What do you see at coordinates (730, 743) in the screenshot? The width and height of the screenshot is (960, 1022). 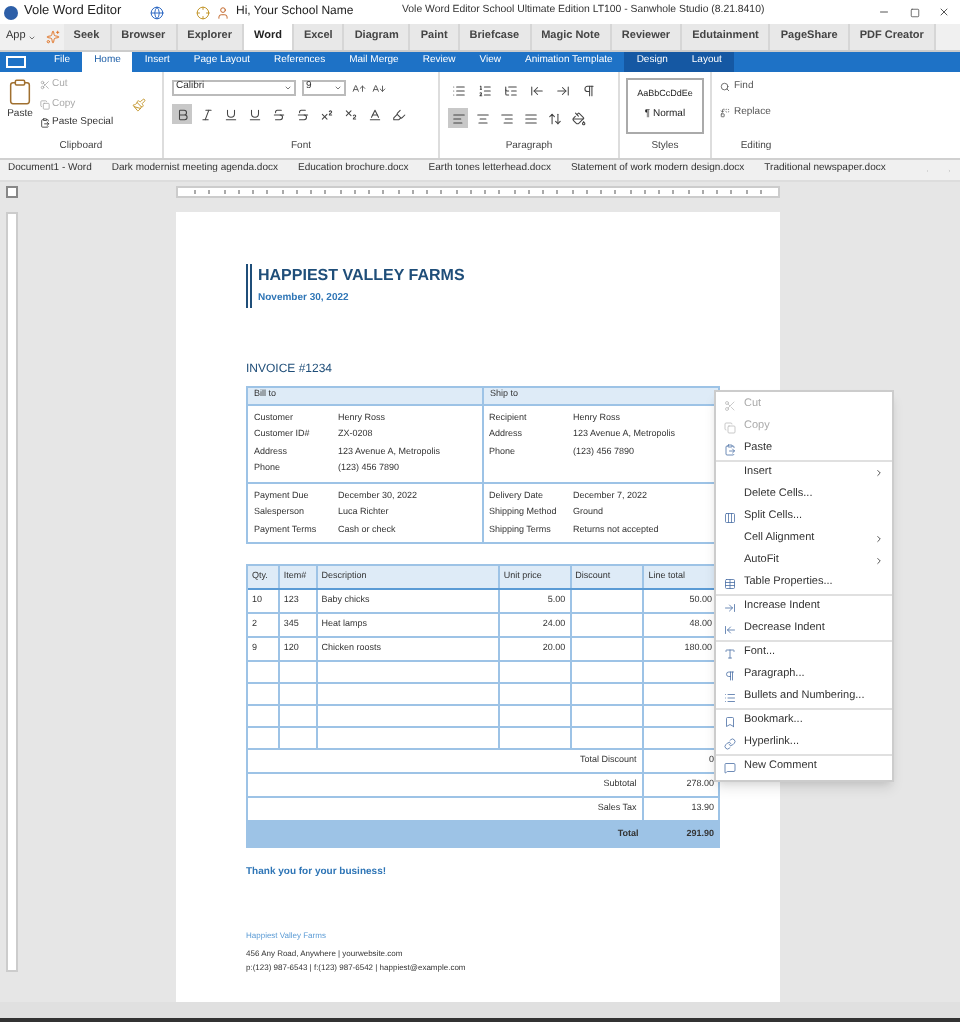 I see `link-icon` at bounding box center [730, 743].